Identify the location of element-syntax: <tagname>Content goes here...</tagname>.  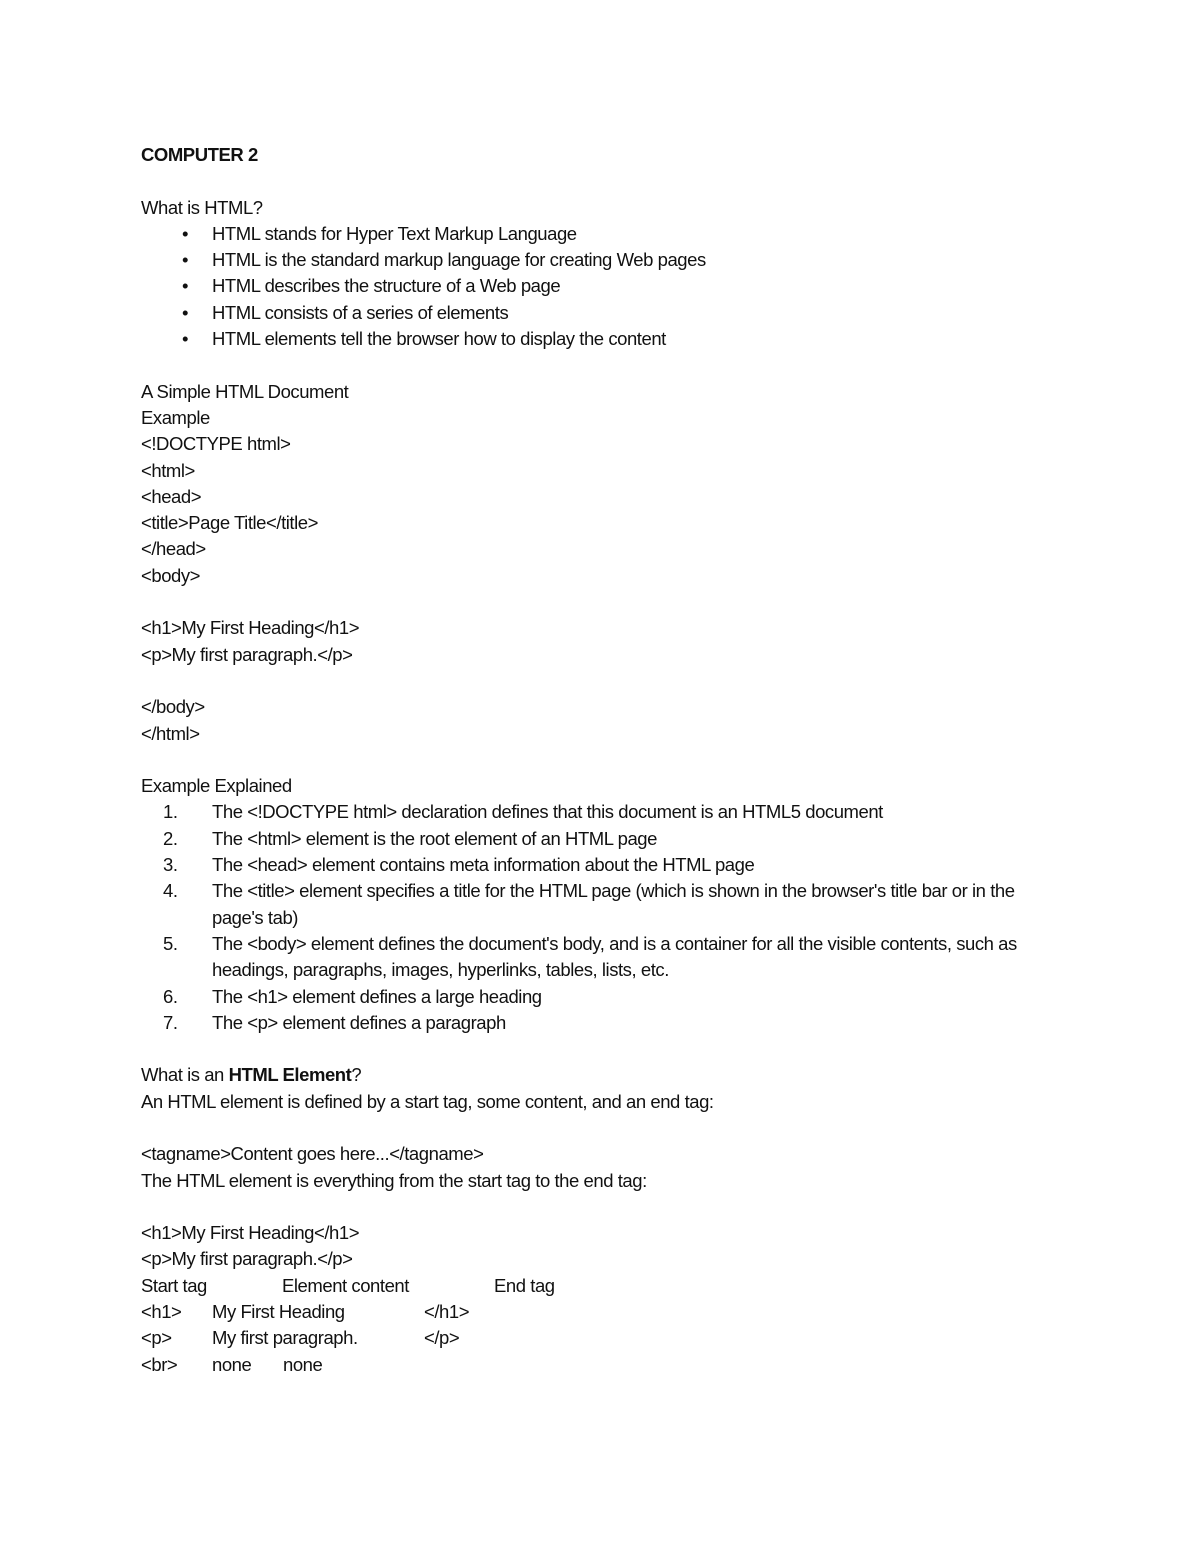
(312, 1154).